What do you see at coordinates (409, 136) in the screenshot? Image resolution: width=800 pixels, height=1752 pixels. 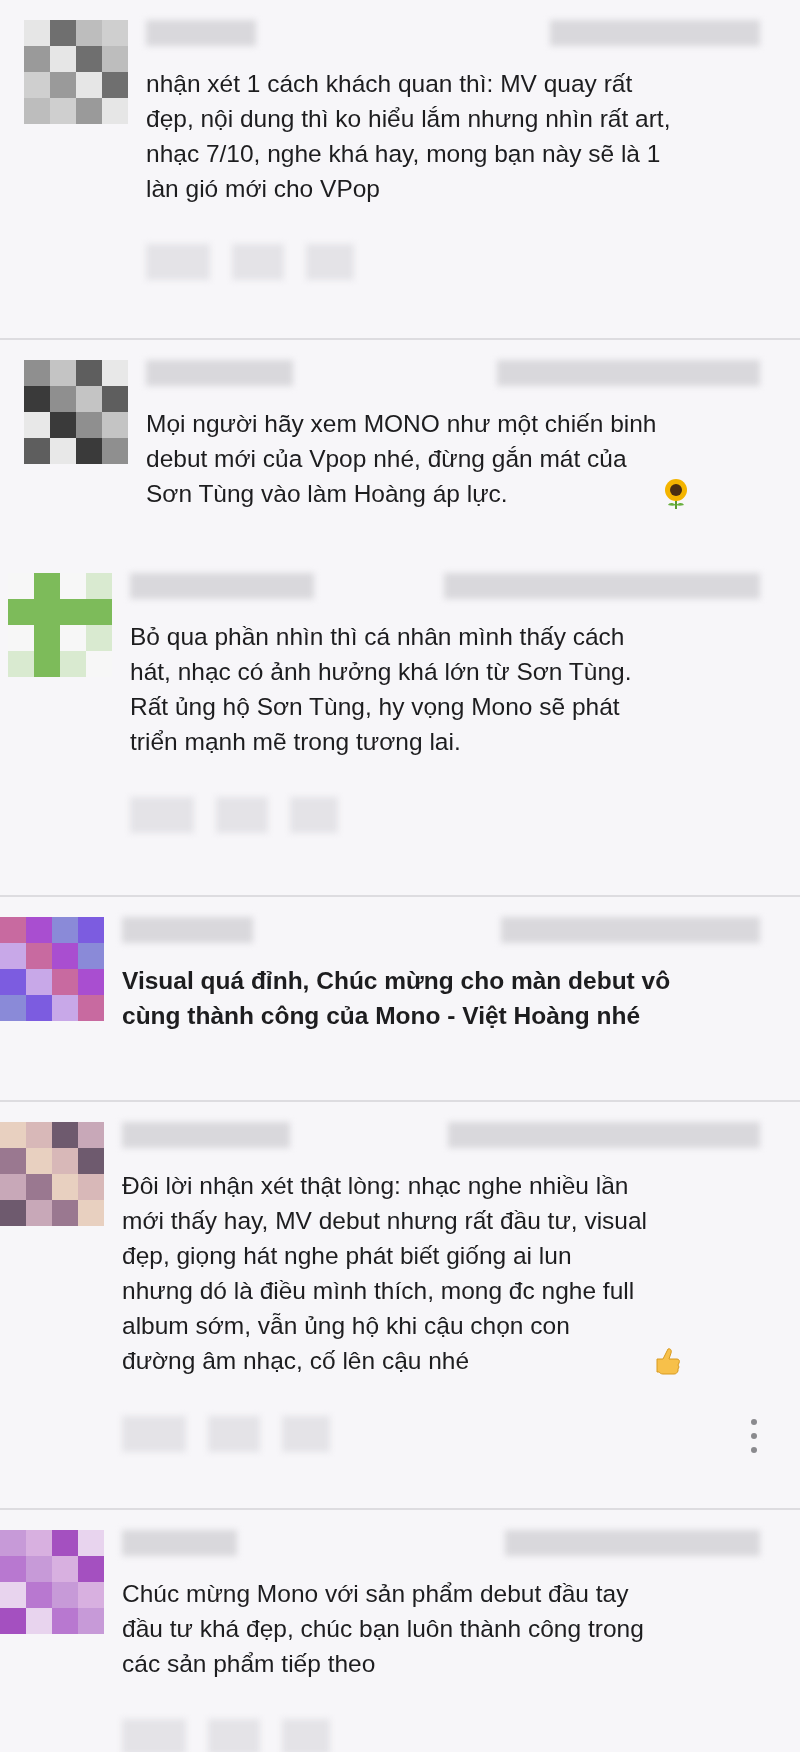 I see `comment-text: nhận xét 1 cách khách quan thì: MV quay rất đẹp, nội dung thì ko hiểu lắm nhưng nhìn rất art, nhạc 7/10, nghe khá hay, mong bạn này sẽ là 1 làn gió mới cho VPop` at bounding box center [409, 136].